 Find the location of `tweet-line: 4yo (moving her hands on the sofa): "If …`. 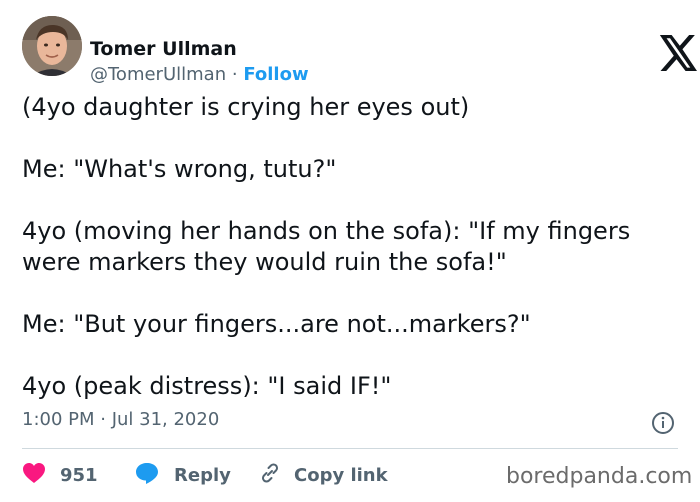

tweet-line: 4yo (moving her hands on the sofa): "If … is located at coordinates (326, 246).